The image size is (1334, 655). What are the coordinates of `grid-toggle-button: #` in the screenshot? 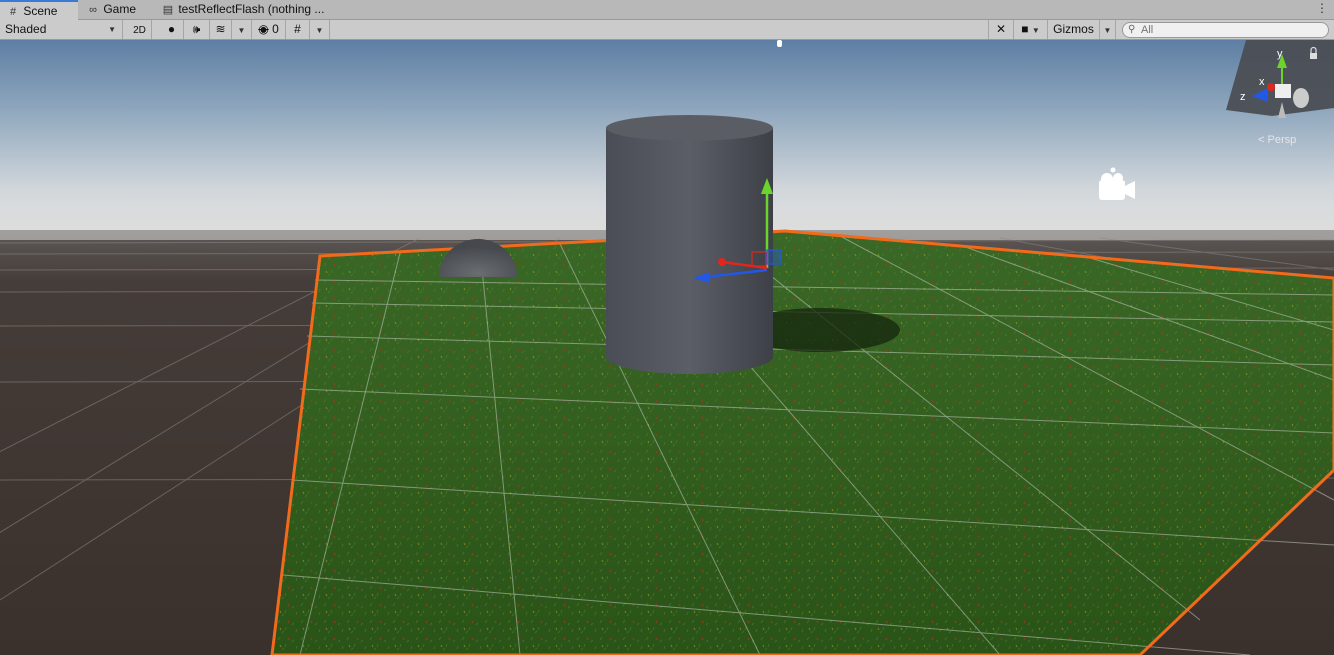 It's located at (298, 29).